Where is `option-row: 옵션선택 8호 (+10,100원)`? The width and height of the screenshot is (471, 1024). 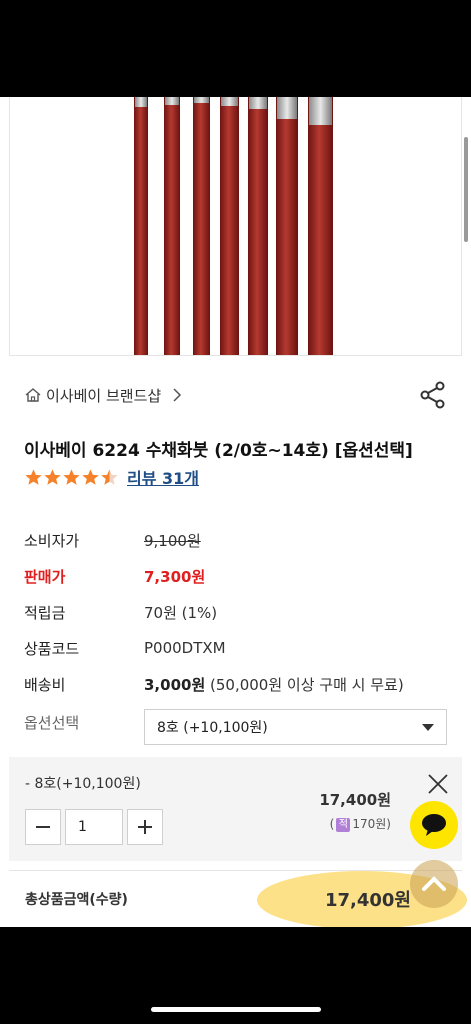 option-row: 옵션선택 8호 (+10,100원) is located at coordinates (235, 727).